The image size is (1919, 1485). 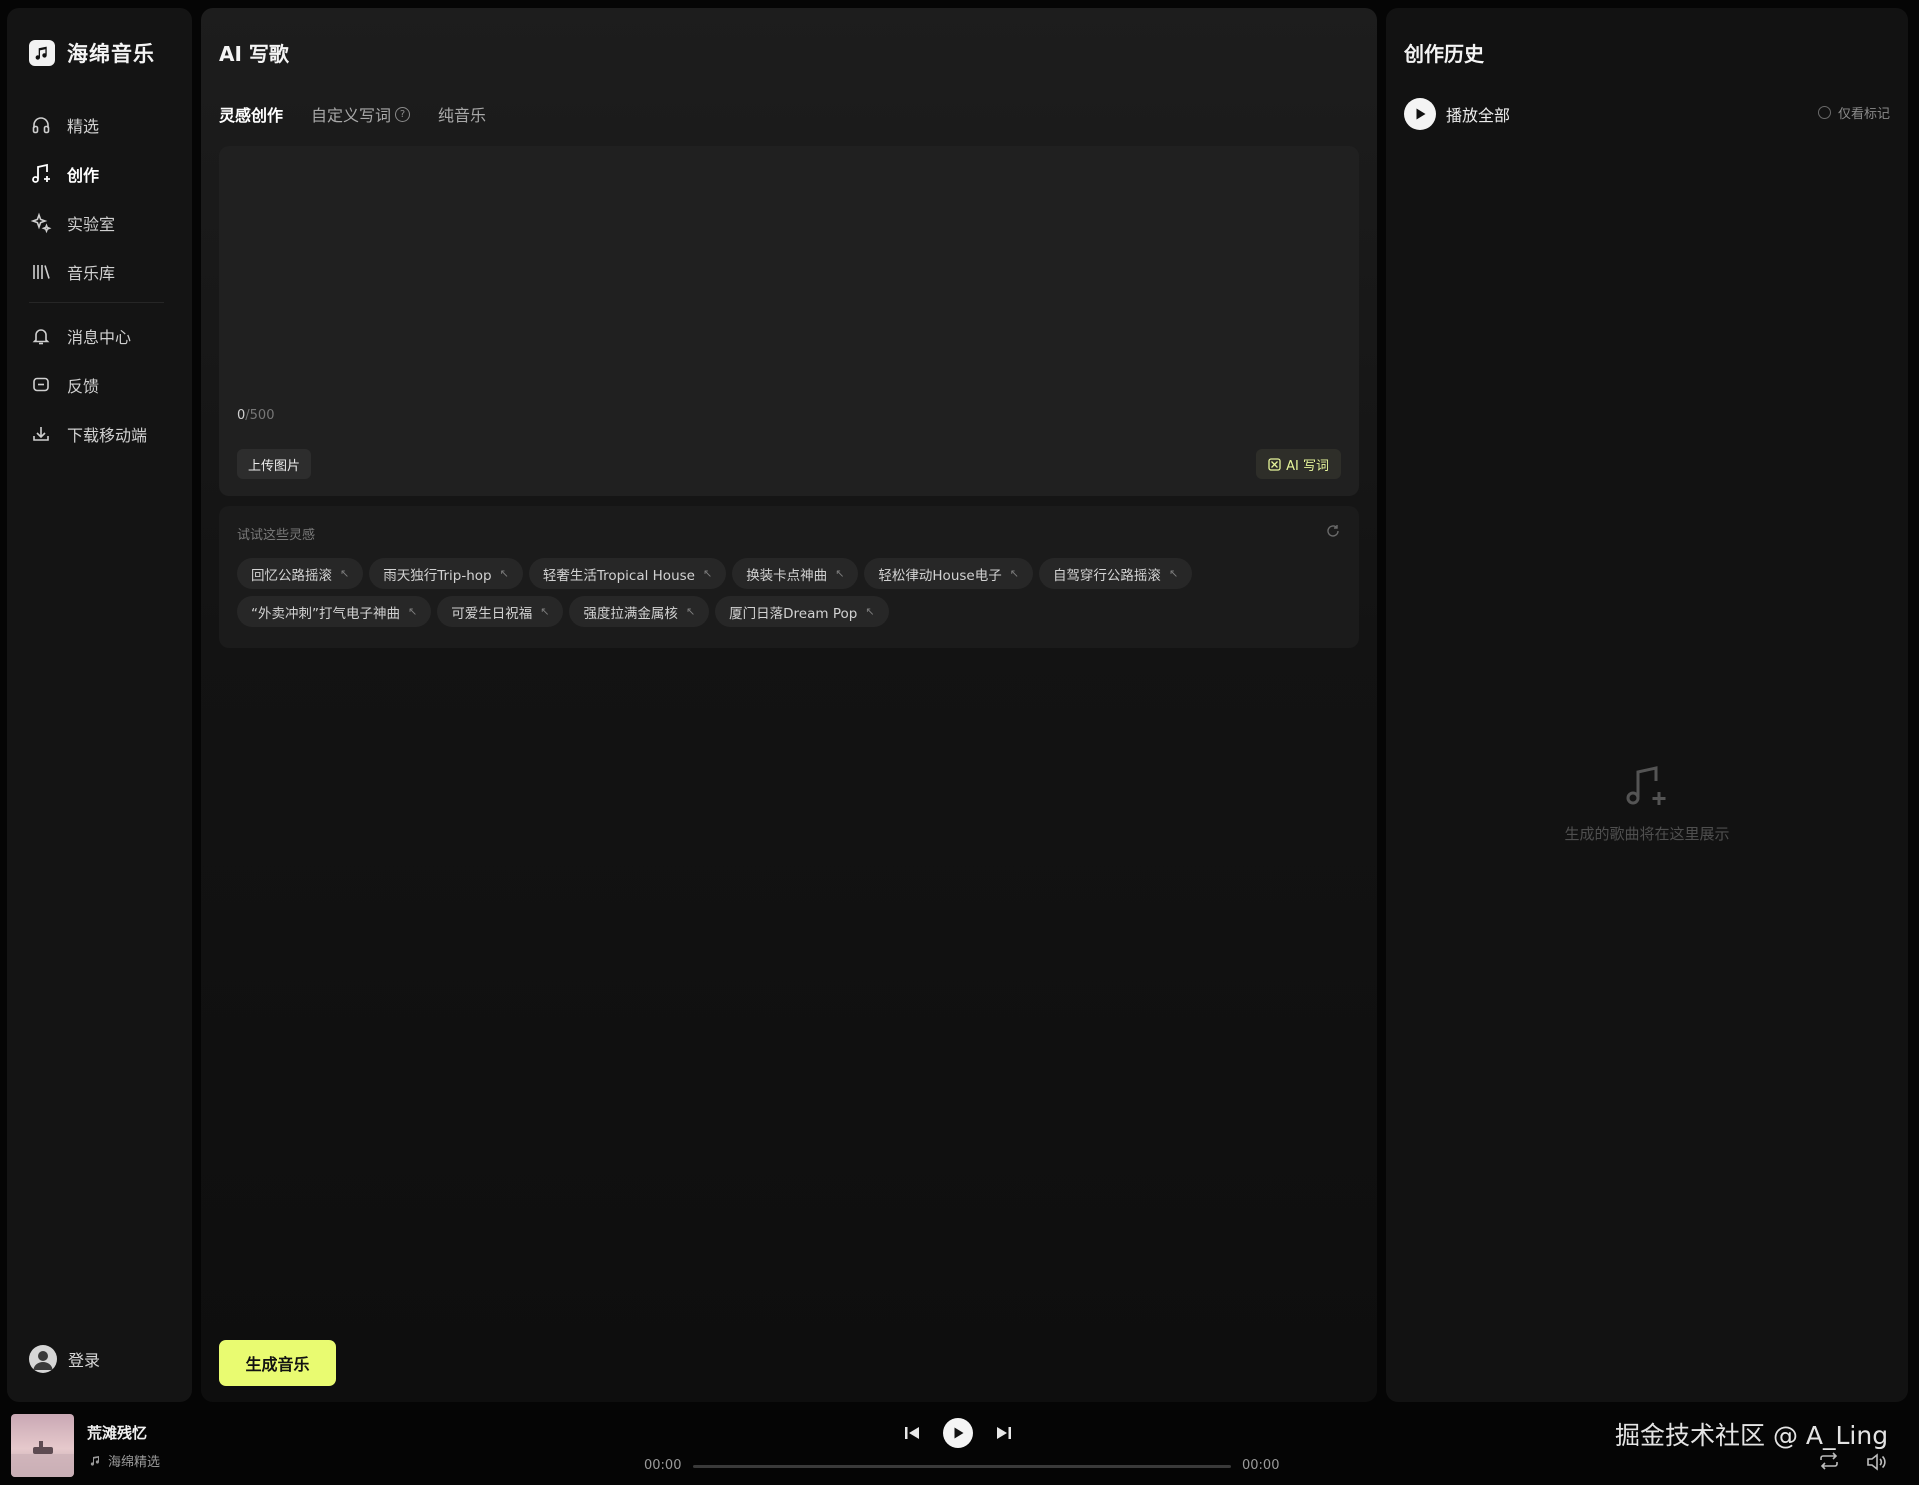 What do you see at coordinates (962, 1466) in the screenshot?
I see `progress-bar` at bounding box center [962, 1466].